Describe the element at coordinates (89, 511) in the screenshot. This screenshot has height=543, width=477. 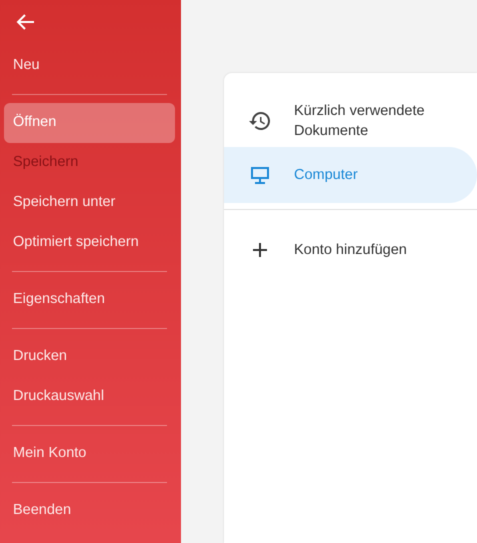
I see `menu-item: Beenden` at that location.